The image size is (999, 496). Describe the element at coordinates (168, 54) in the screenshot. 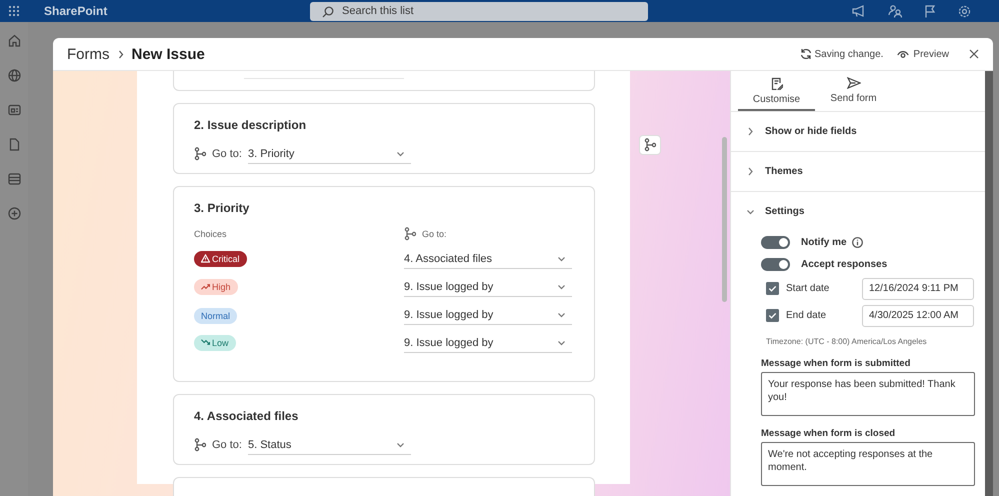

I see `breadcrumb-item: New Issue` at that location.